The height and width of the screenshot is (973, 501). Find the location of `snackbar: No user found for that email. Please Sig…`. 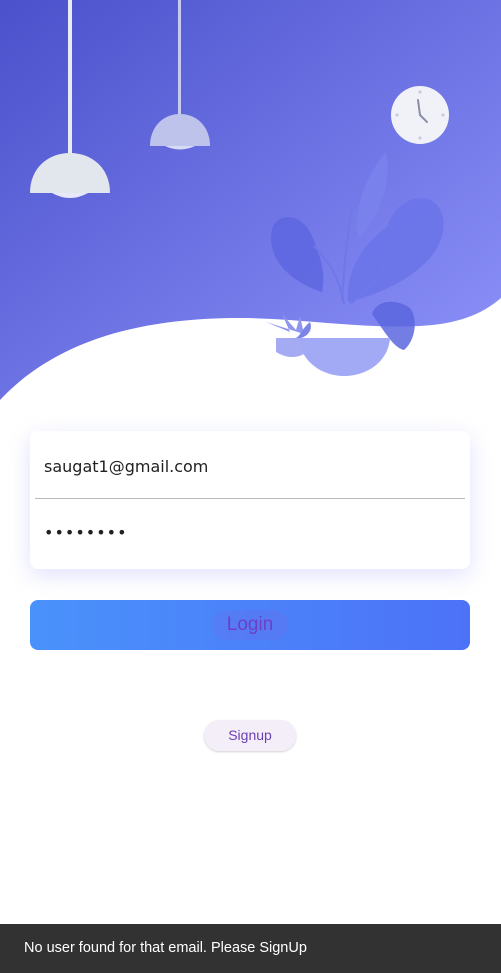

snackbar: No user found for that email. Please Sig… is located at coordinates (250, 948).